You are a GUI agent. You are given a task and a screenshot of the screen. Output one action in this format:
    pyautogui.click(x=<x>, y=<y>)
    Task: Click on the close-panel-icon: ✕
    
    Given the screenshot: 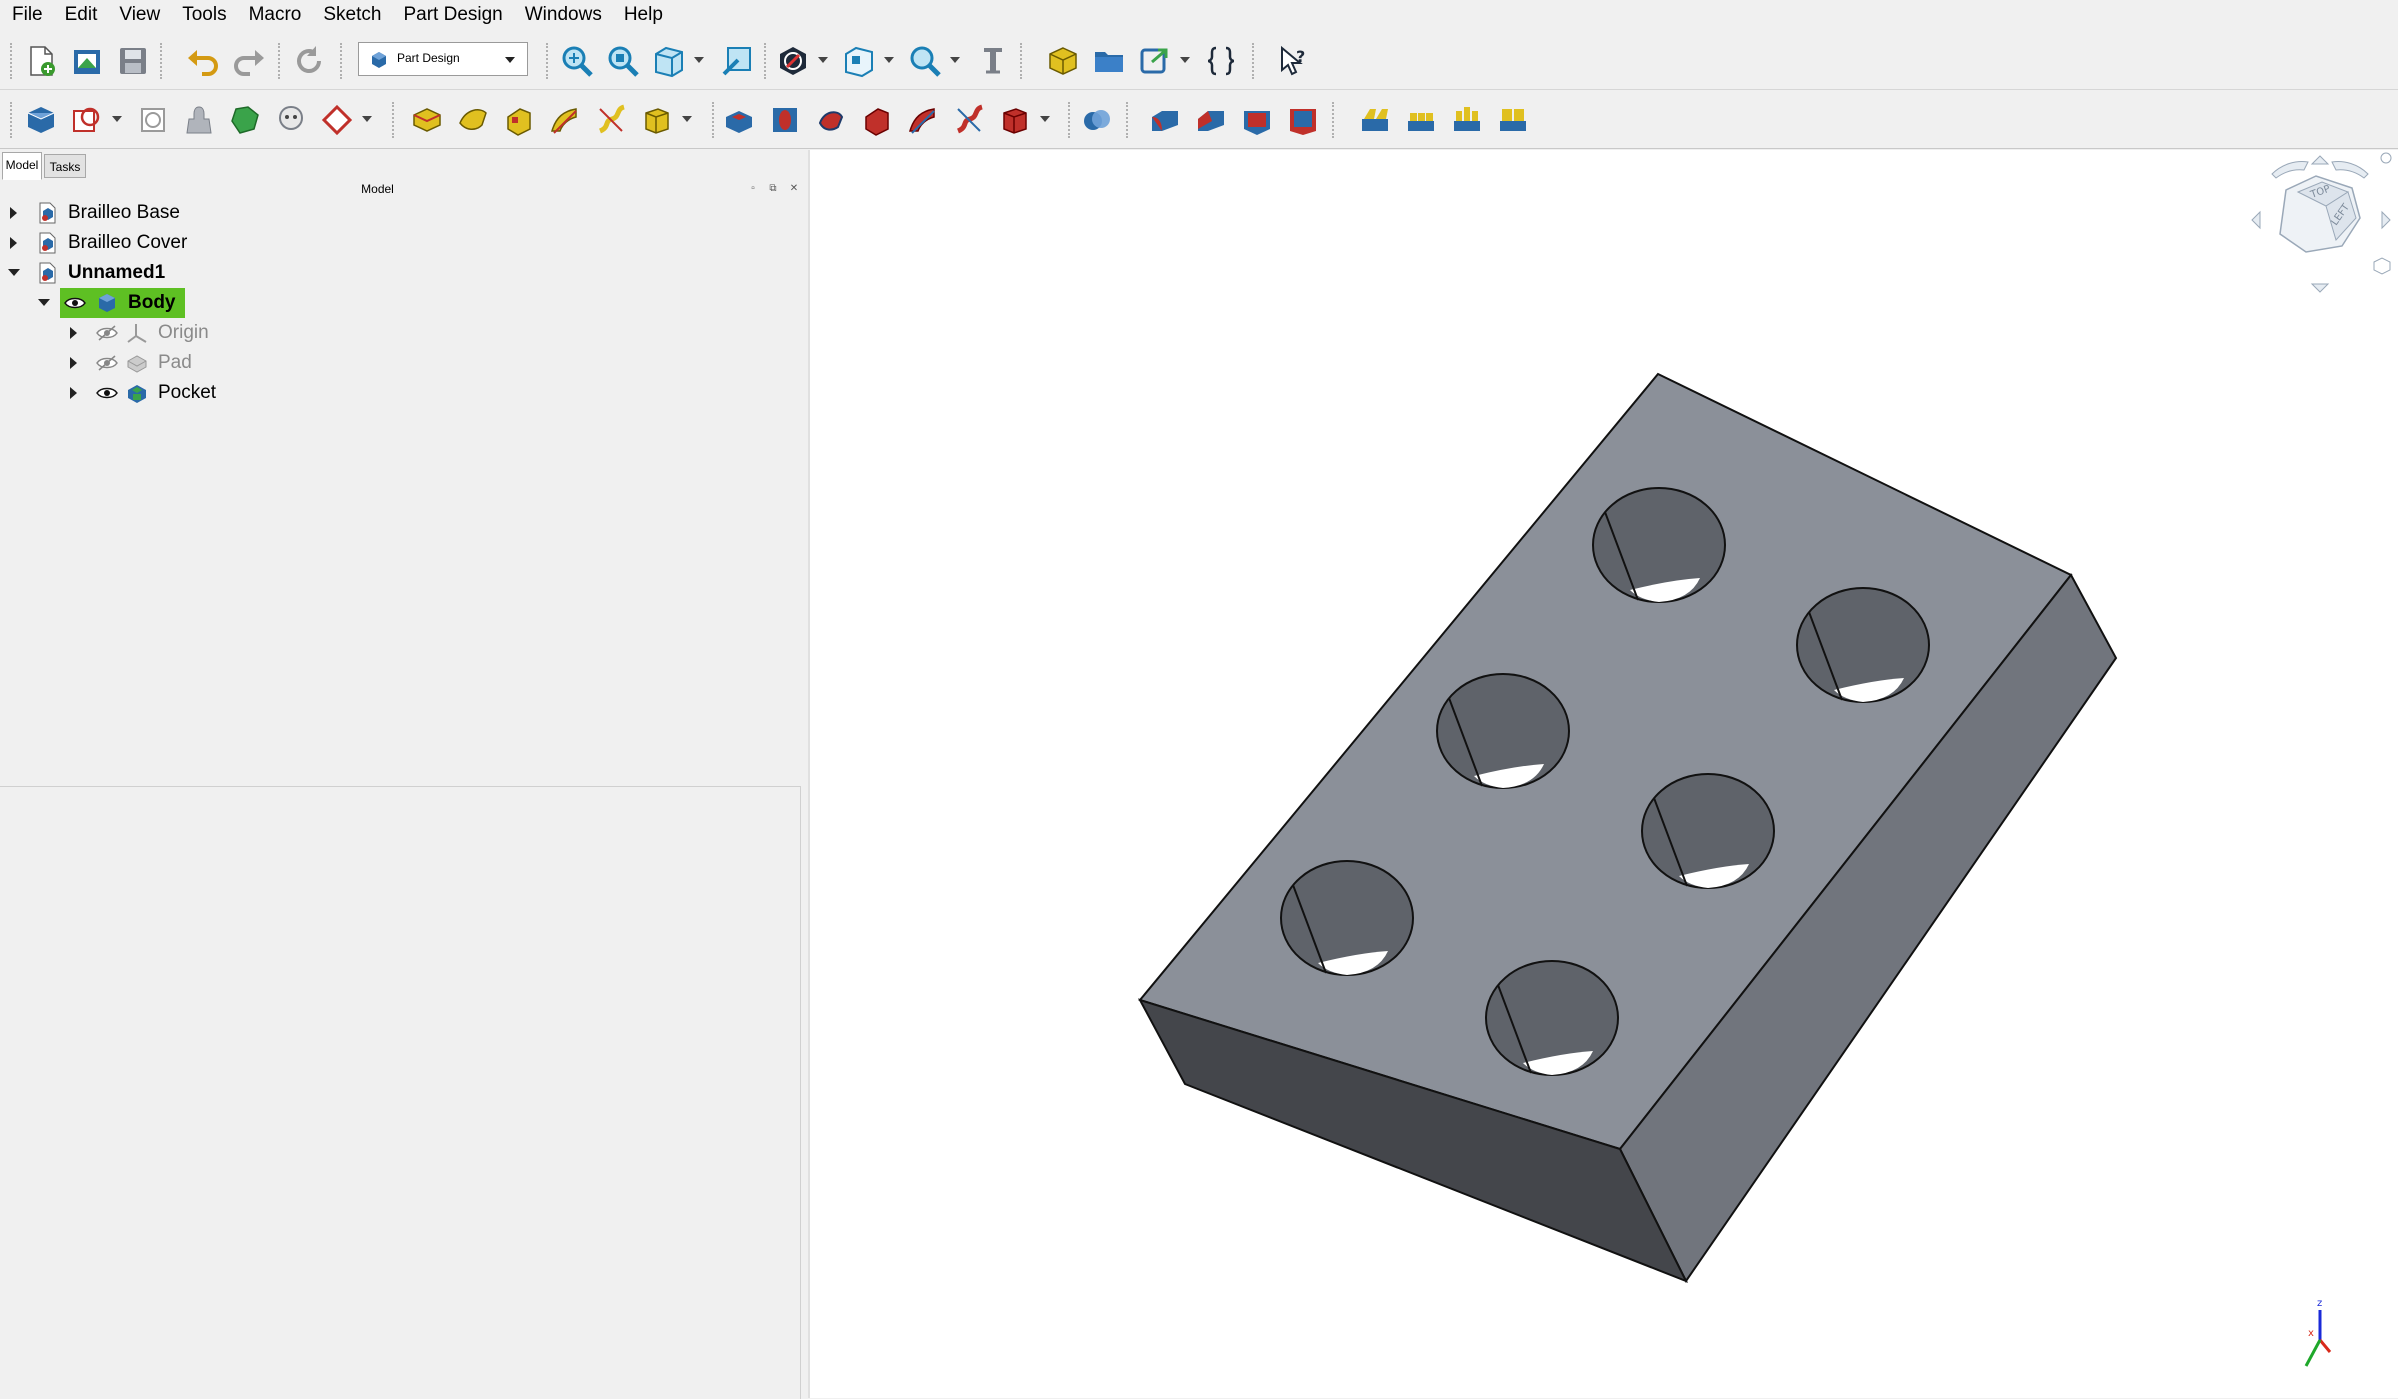 What is the action you would take?
    pyautogui.click(x=794, y=189)
    